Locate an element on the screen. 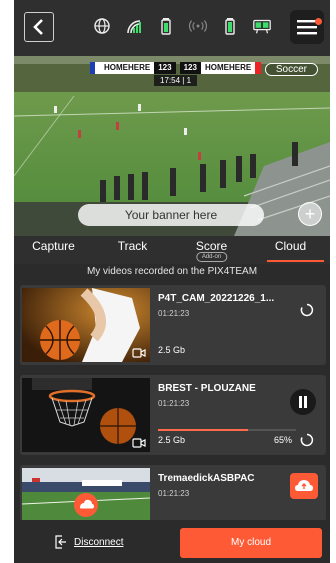 This screenshot has width=336, height=563. back-icon is located at coordinates (38, 27).